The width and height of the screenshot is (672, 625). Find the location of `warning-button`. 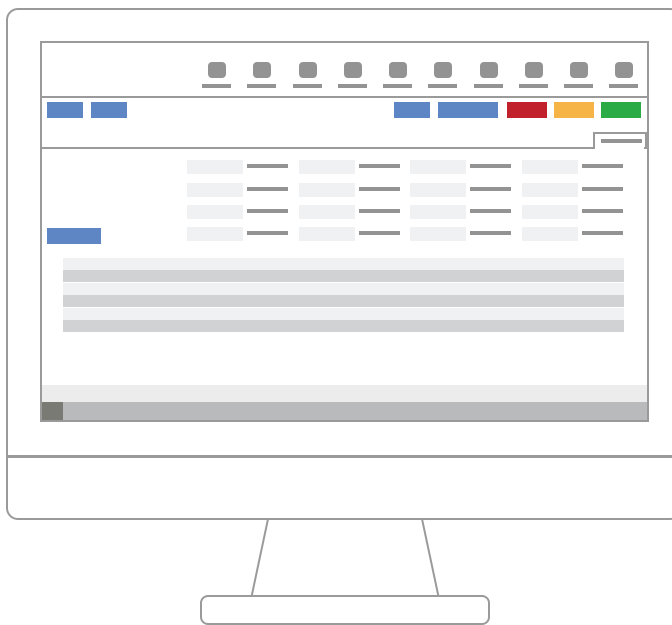

warning-button is located at coordinates (574, 110).